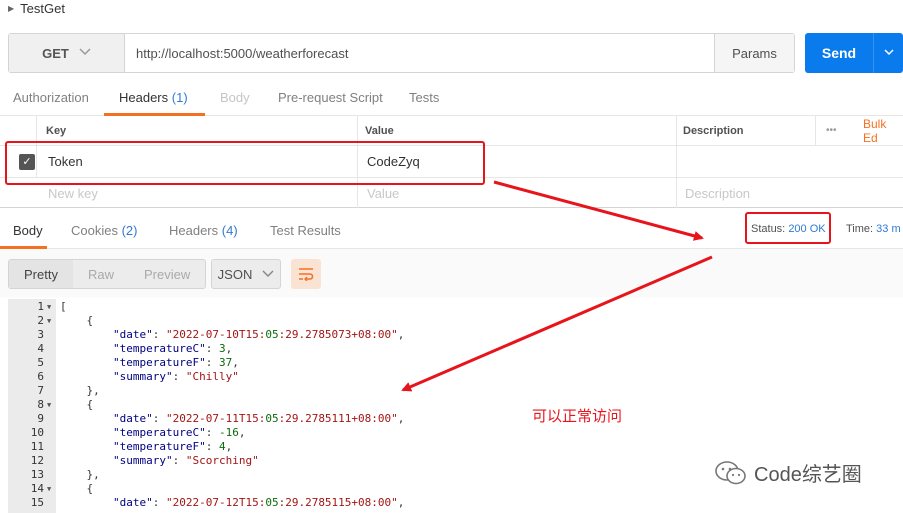 The width and height of the screenshot is (903, 513). What do you see at coordinates (808, 475) in the screenshot?
I see `watermark-text: Code综艺圈` at bounding box center [808, 475].